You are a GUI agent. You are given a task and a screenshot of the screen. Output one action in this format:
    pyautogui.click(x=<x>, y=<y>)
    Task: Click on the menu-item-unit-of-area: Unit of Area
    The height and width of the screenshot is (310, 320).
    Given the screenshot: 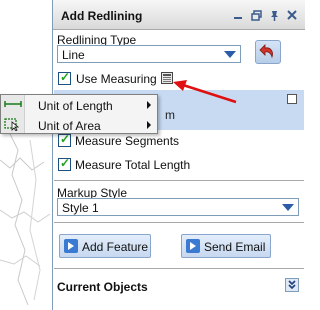 What is the action you would take?
    pyautogui.click(x=79, y=124)
    